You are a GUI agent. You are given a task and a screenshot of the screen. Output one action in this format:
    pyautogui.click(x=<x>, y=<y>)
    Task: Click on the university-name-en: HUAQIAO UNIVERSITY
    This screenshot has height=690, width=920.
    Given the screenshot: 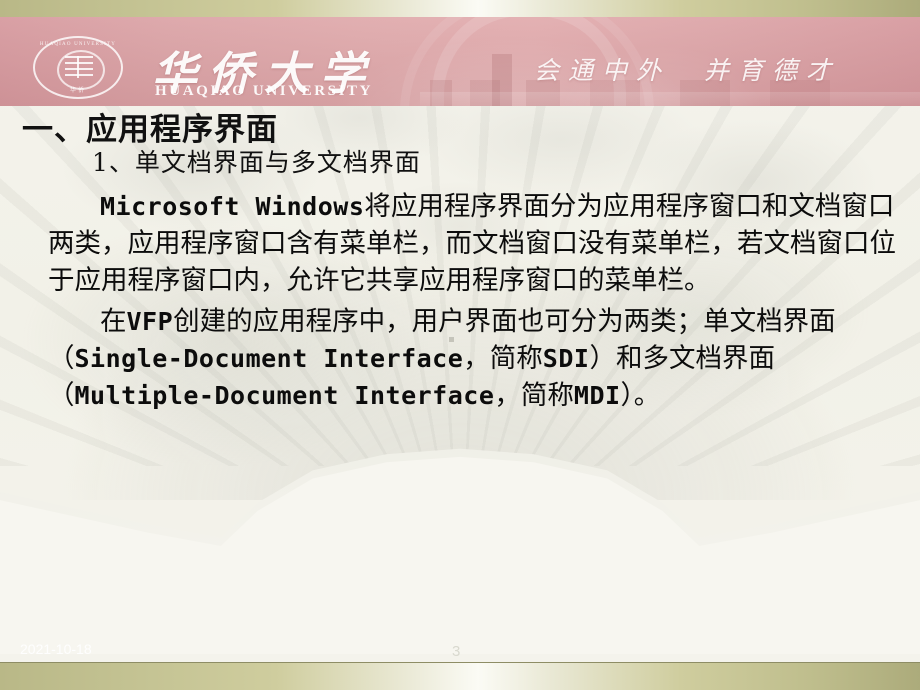 What is the action you would take?
    pyautogui.click(x=264, y=91)
    